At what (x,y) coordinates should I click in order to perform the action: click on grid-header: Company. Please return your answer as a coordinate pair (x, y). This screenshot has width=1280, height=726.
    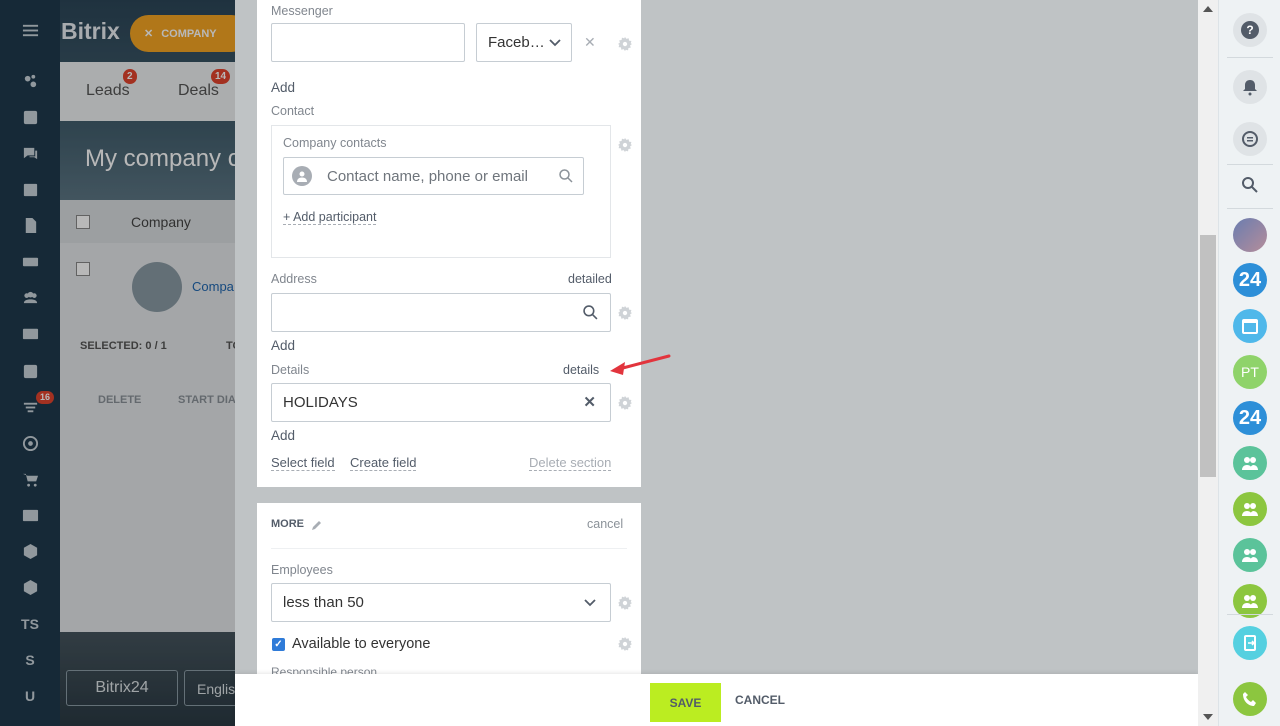
    Looking at the image, I should click on (150, 221).